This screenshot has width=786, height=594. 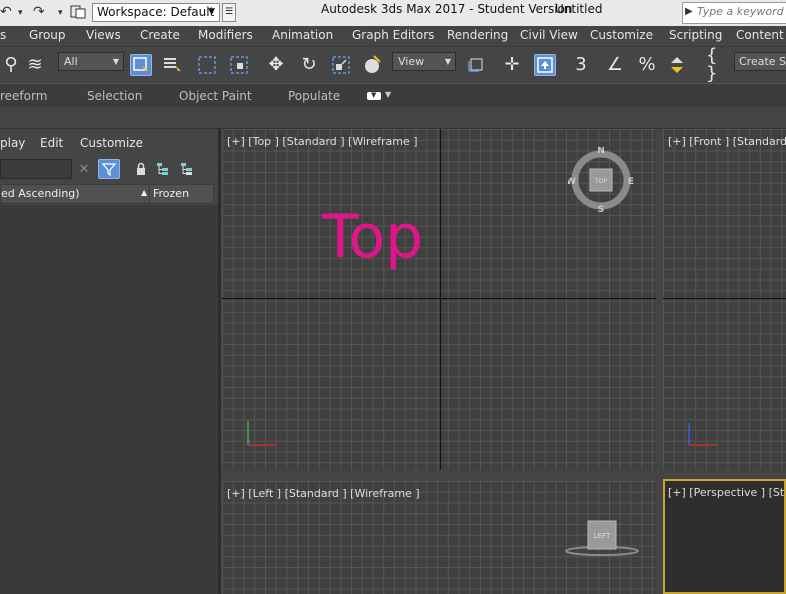 What do you see at coordinates (3, 35) in the screenshot?
I see `menu-item-hidden: s` at bounding box center [3, 35].